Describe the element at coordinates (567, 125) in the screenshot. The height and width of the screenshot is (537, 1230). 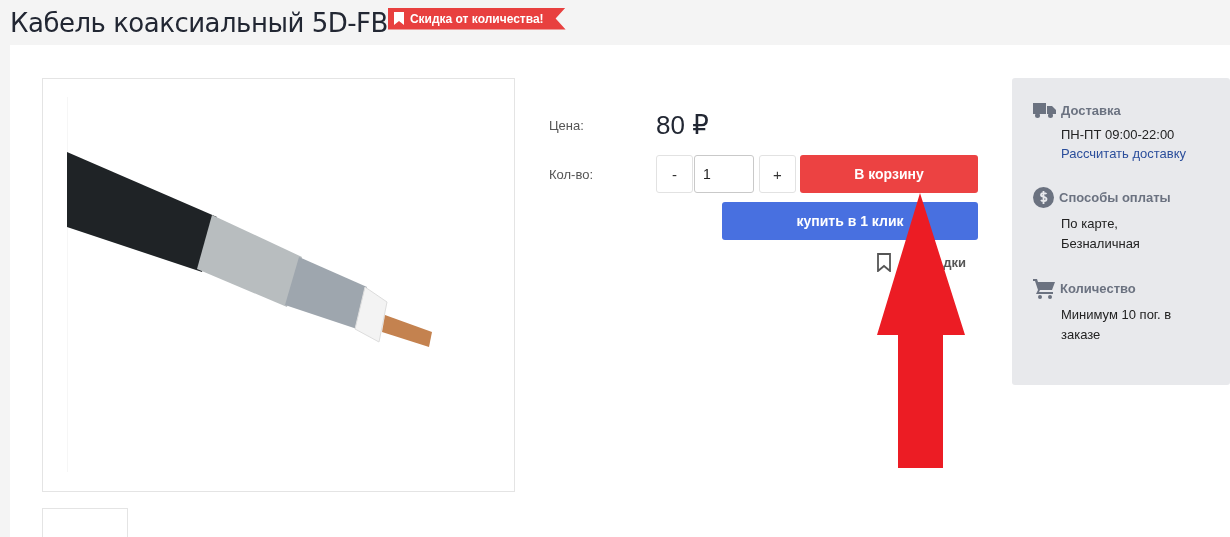
I see `price-label: Цена:` at that location.